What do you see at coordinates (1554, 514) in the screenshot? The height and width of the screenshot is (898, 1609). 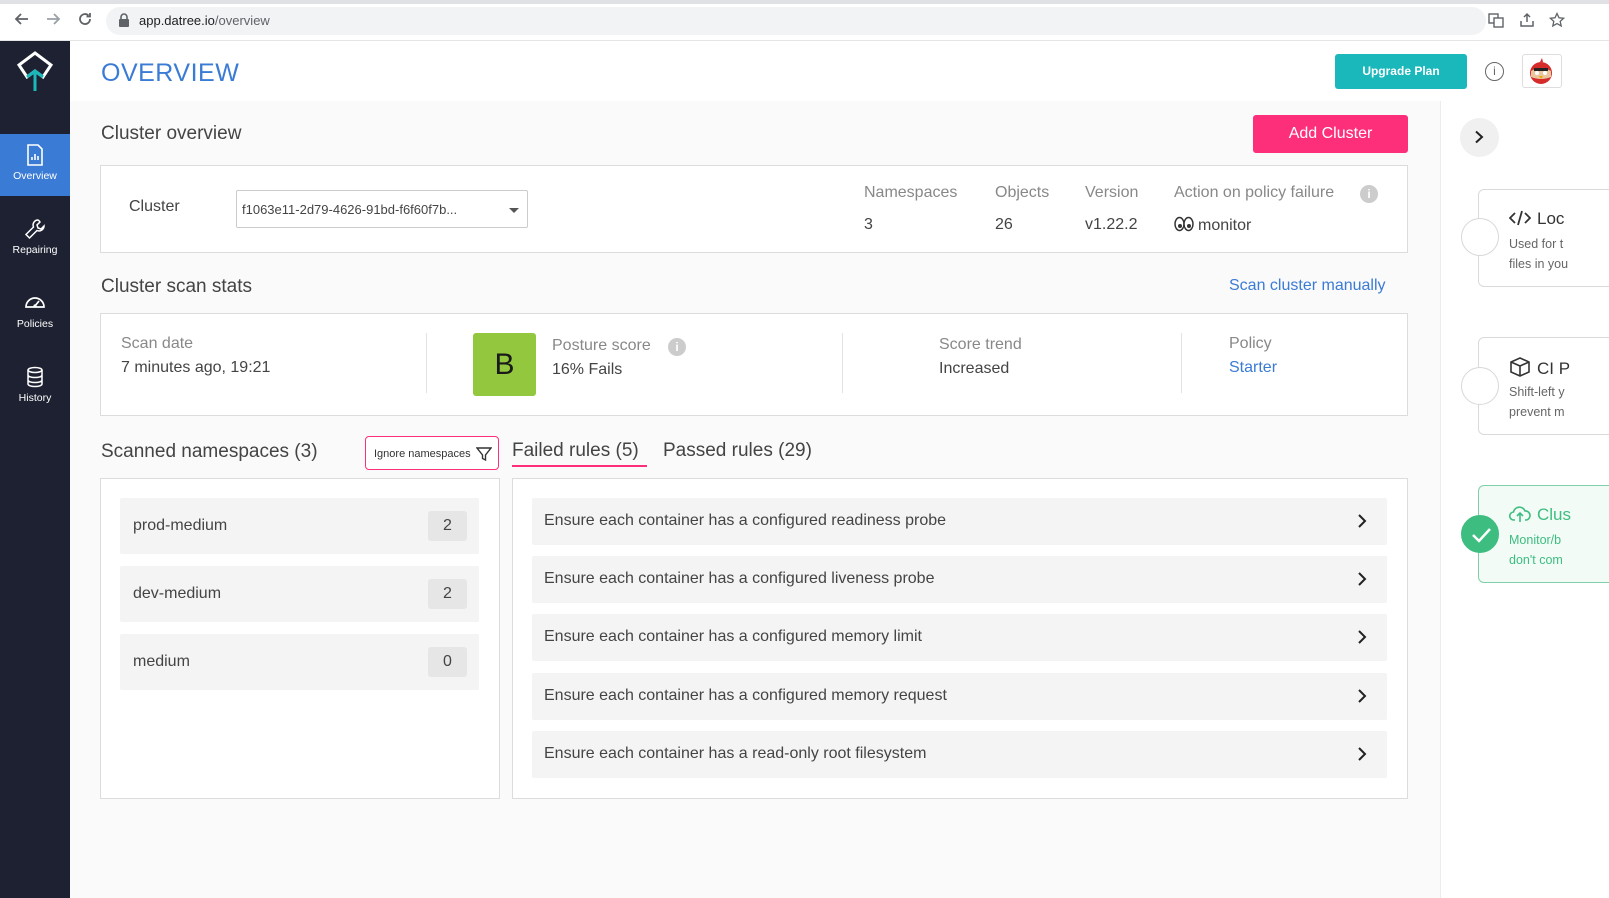 I see `step-title-text: Clus` at bounding box center [1554, 514].